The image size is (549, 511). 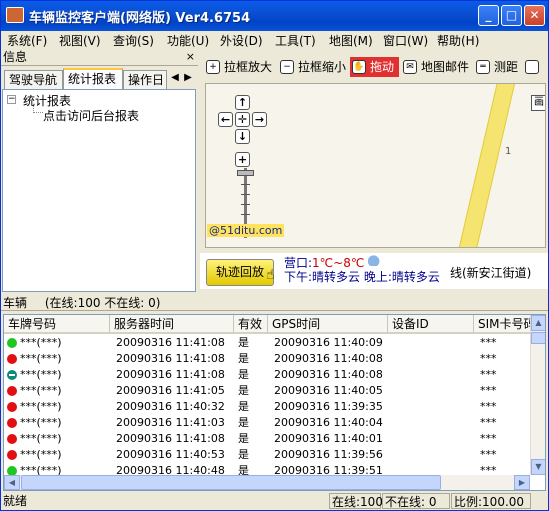 What do you see at coordinates (245, 173) in the screenshot?
I see `zoom-slider-knob` at bounding box center [245, 173].